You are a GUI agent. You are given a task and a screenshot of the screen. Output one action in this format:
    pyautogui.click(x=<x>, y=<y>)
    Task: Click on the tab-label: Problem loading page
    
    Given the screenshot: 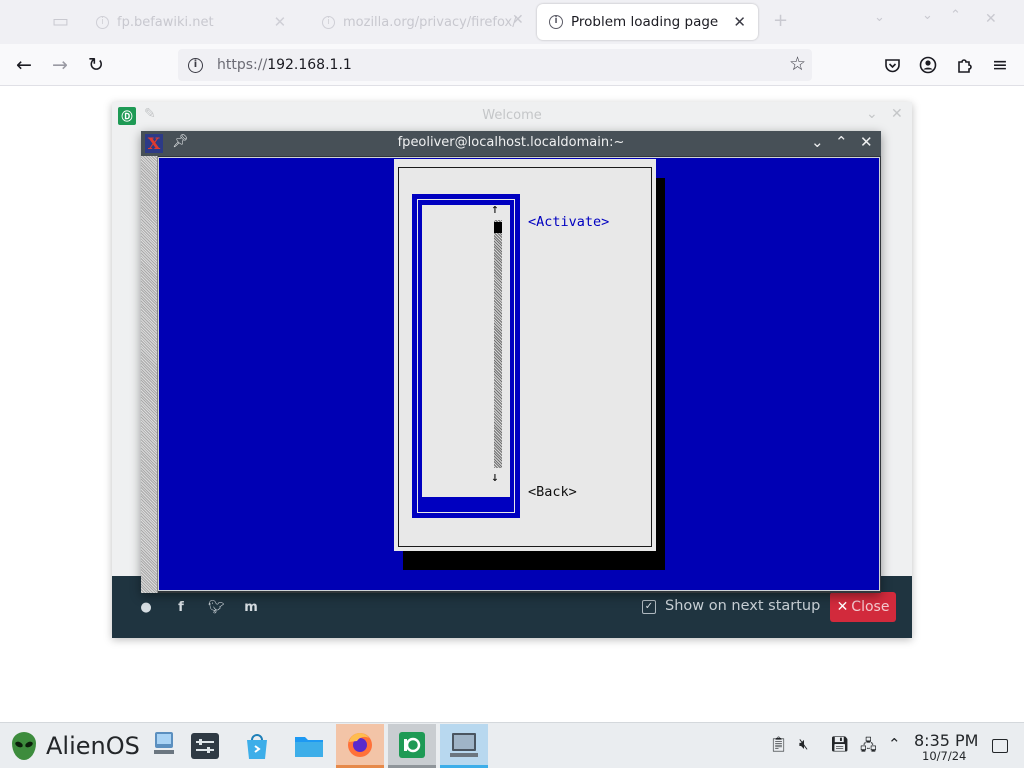 What is the action you would take?
    pyautogui.click(x=645, y=22)
    